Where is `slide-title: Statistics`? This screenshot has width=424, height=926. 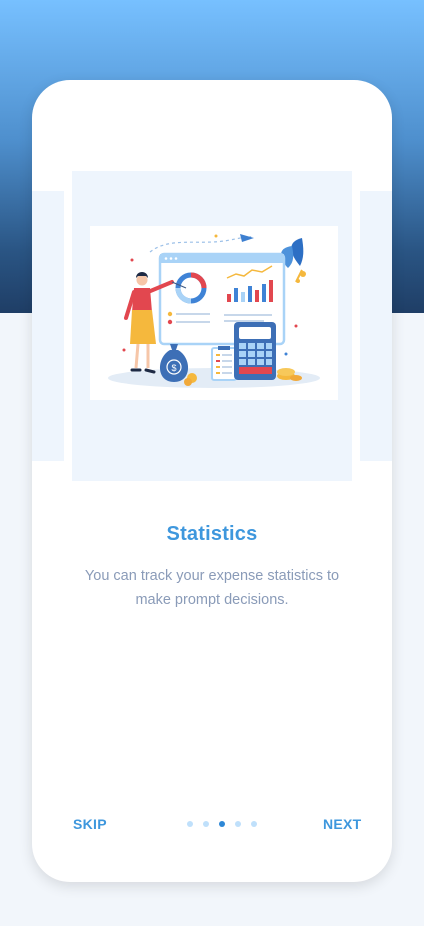
slide-title: Statistics is located at coordinates (212, 534).